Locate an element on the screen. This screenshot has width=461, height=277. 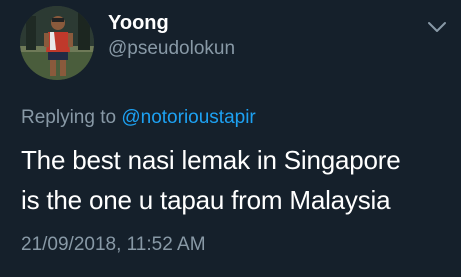
author-display-name: Yoong is located at coordinates (138, 23).